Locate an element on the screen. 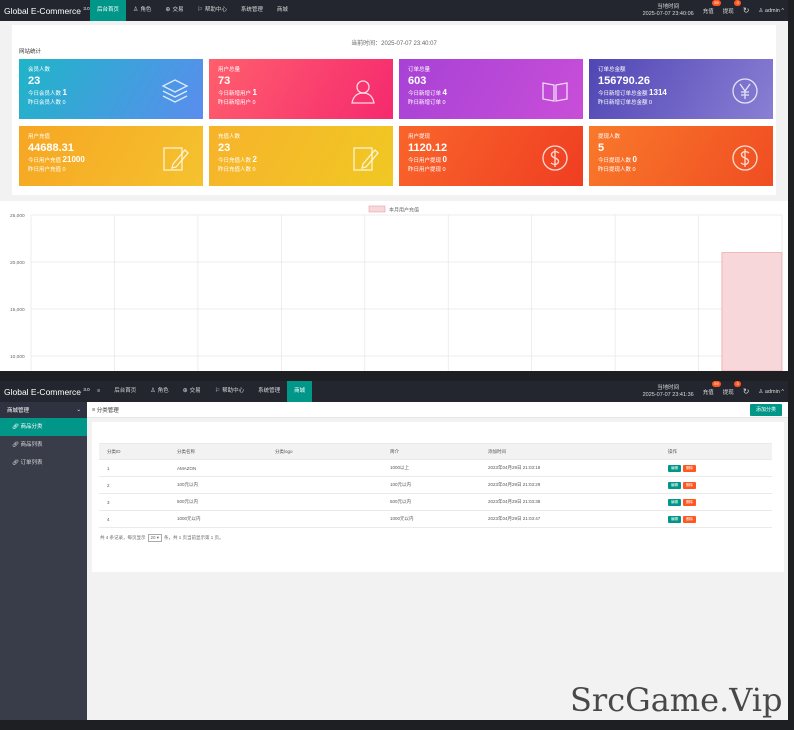  cell-name: AMAZON is located at coordinates (218, 468).